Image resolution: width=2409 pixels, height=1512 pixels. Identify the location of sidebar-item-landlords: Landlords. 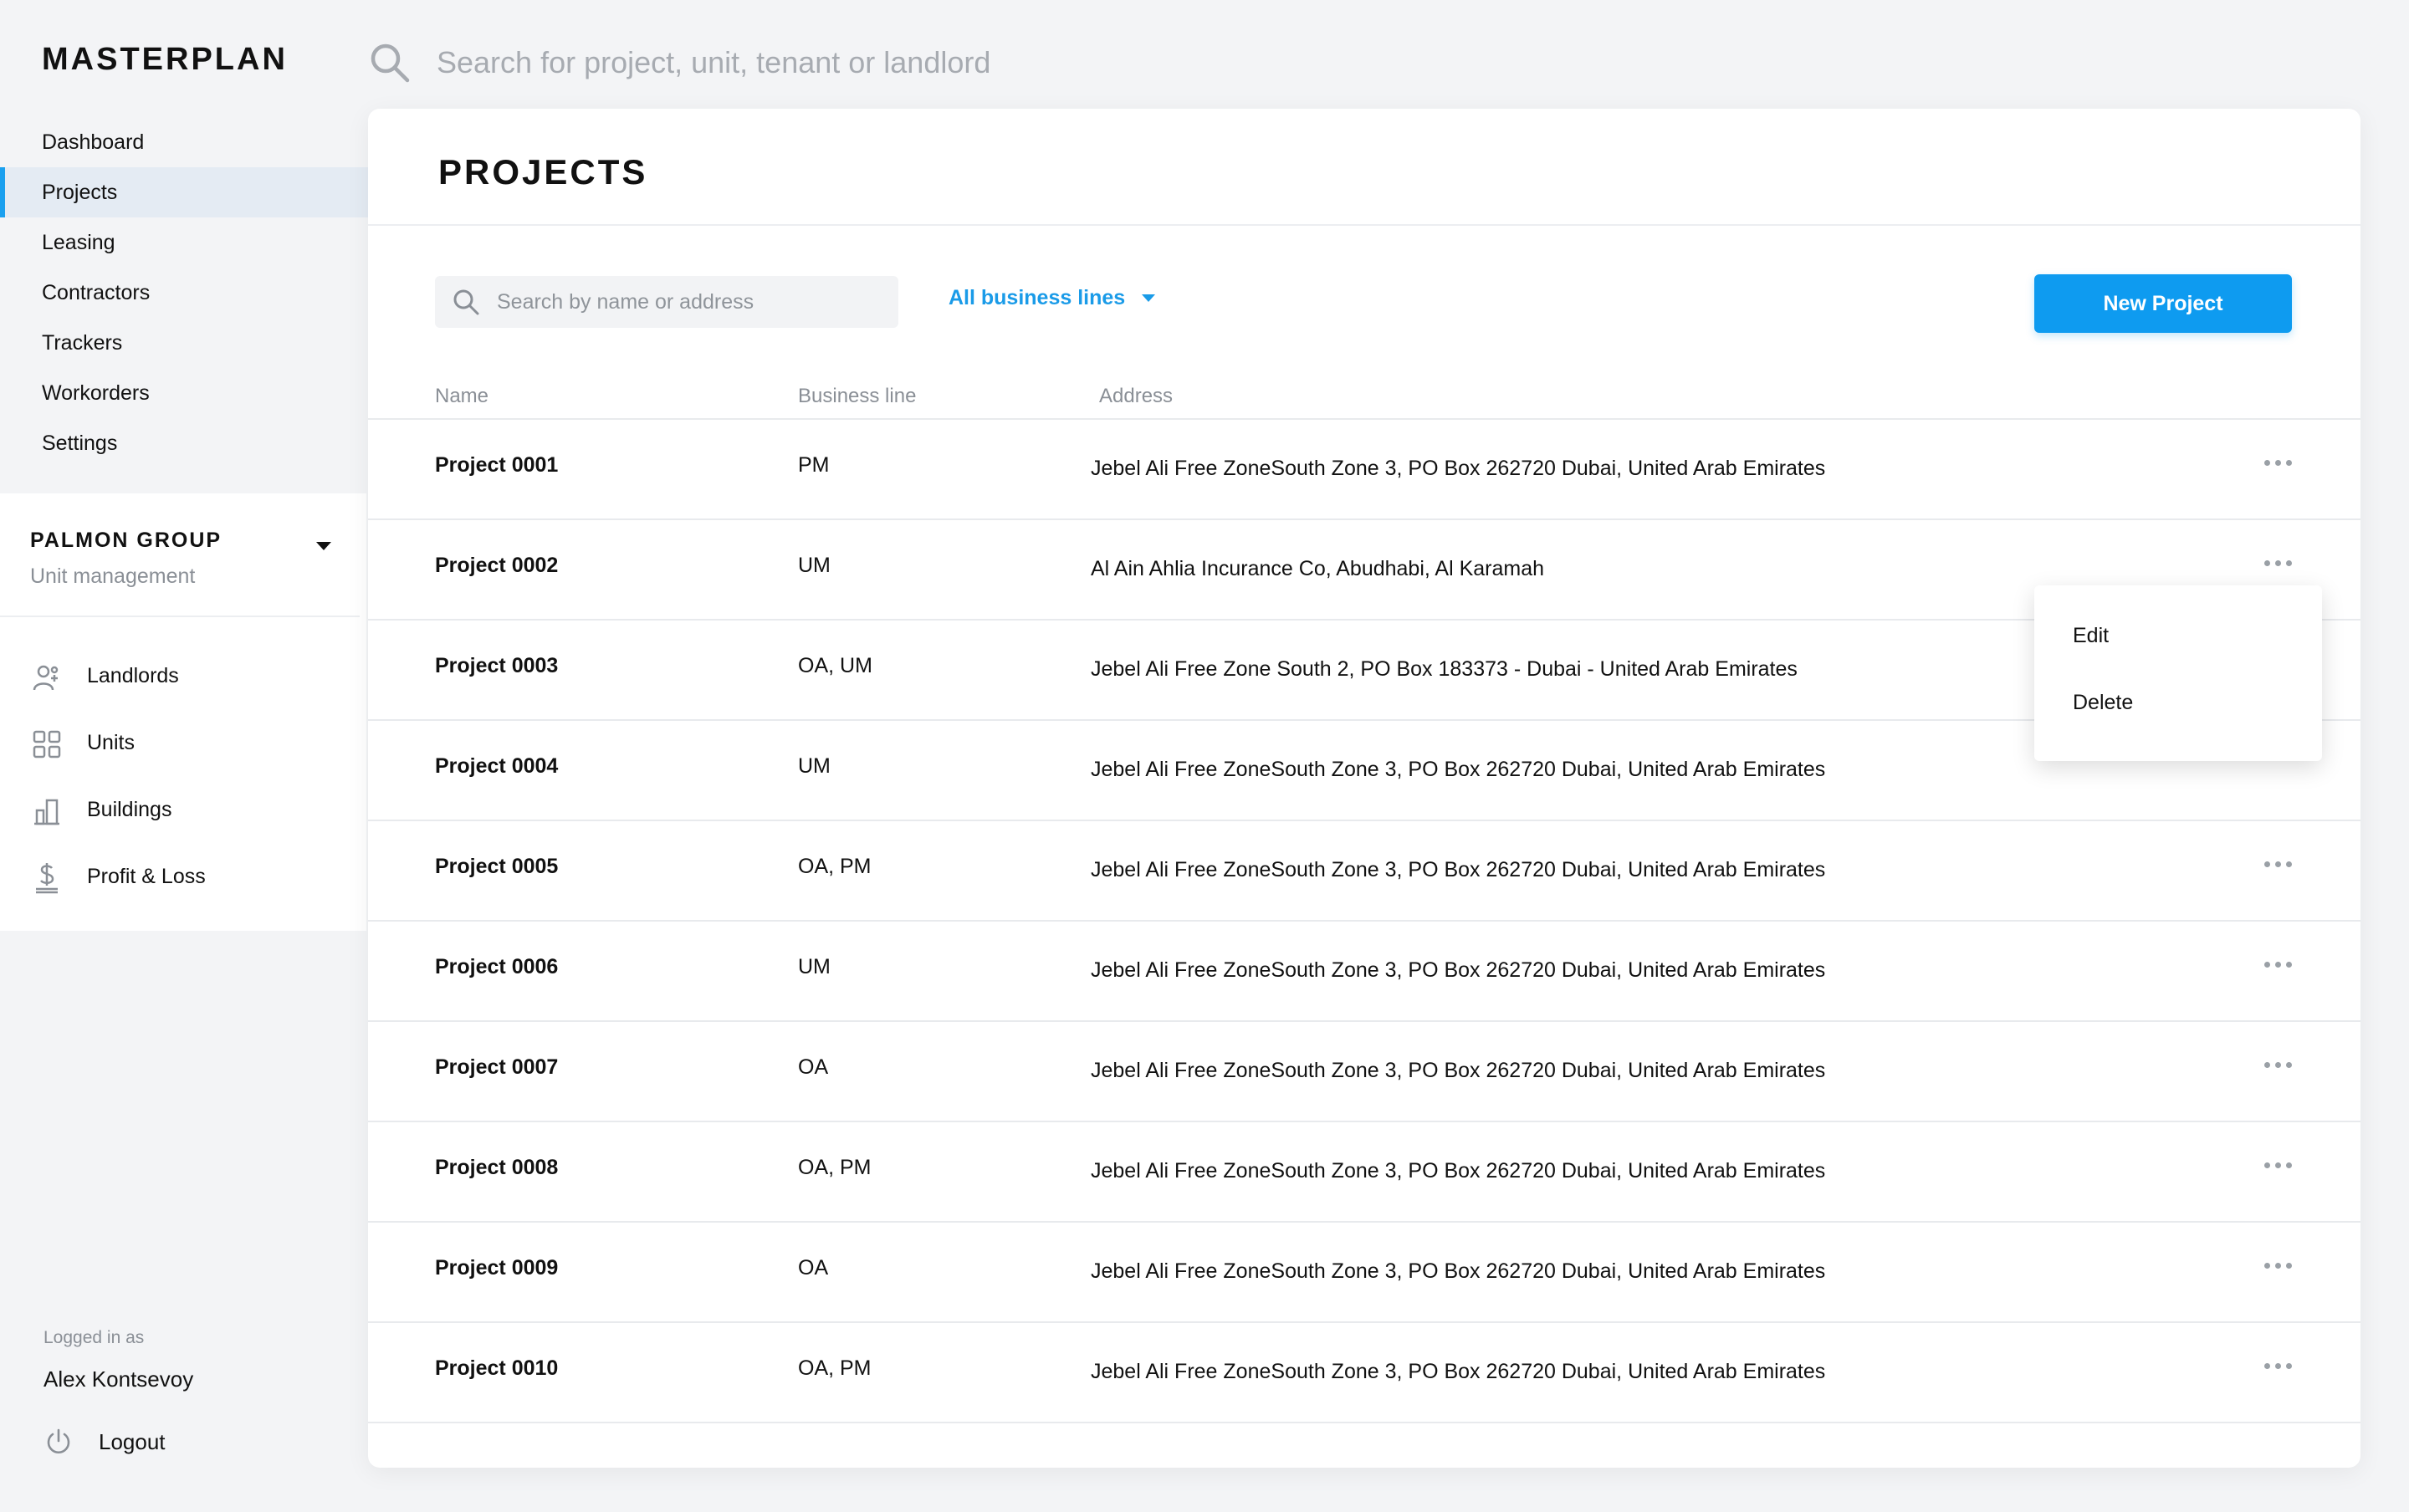
(180, 675).